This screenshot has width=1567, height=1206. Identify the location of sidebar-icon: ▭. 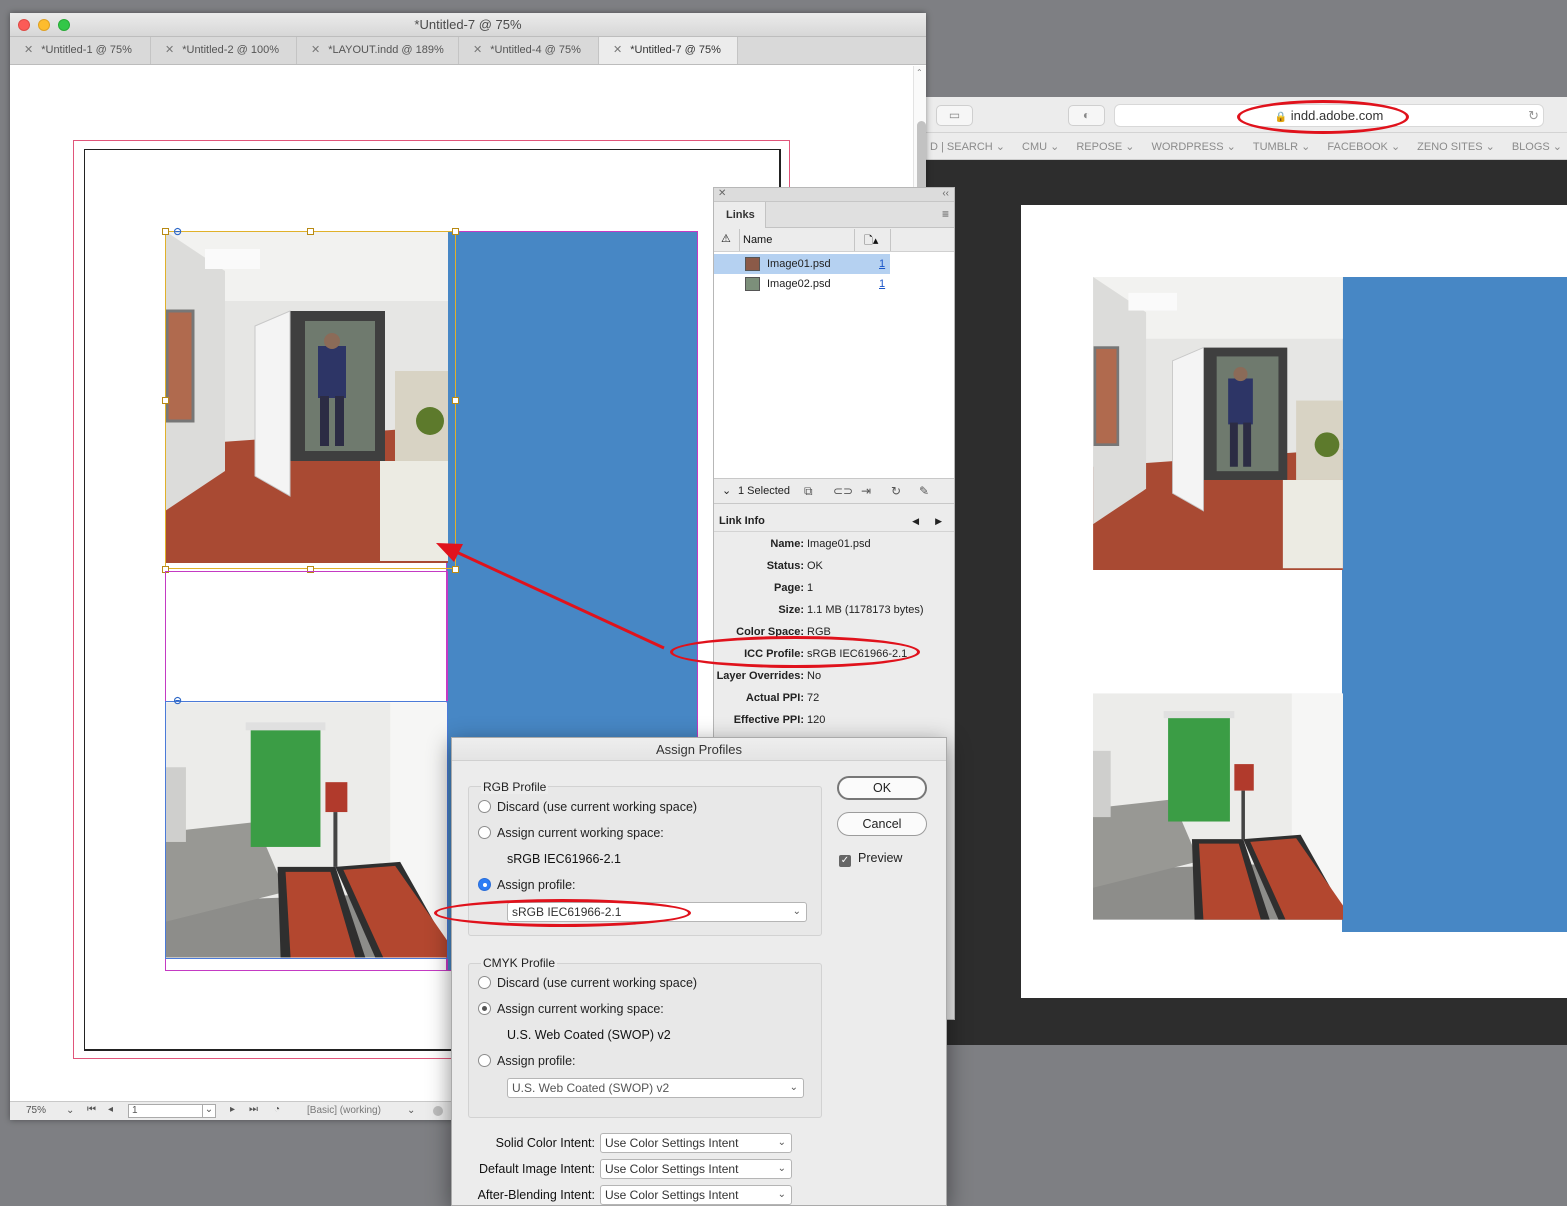
(954, 115).